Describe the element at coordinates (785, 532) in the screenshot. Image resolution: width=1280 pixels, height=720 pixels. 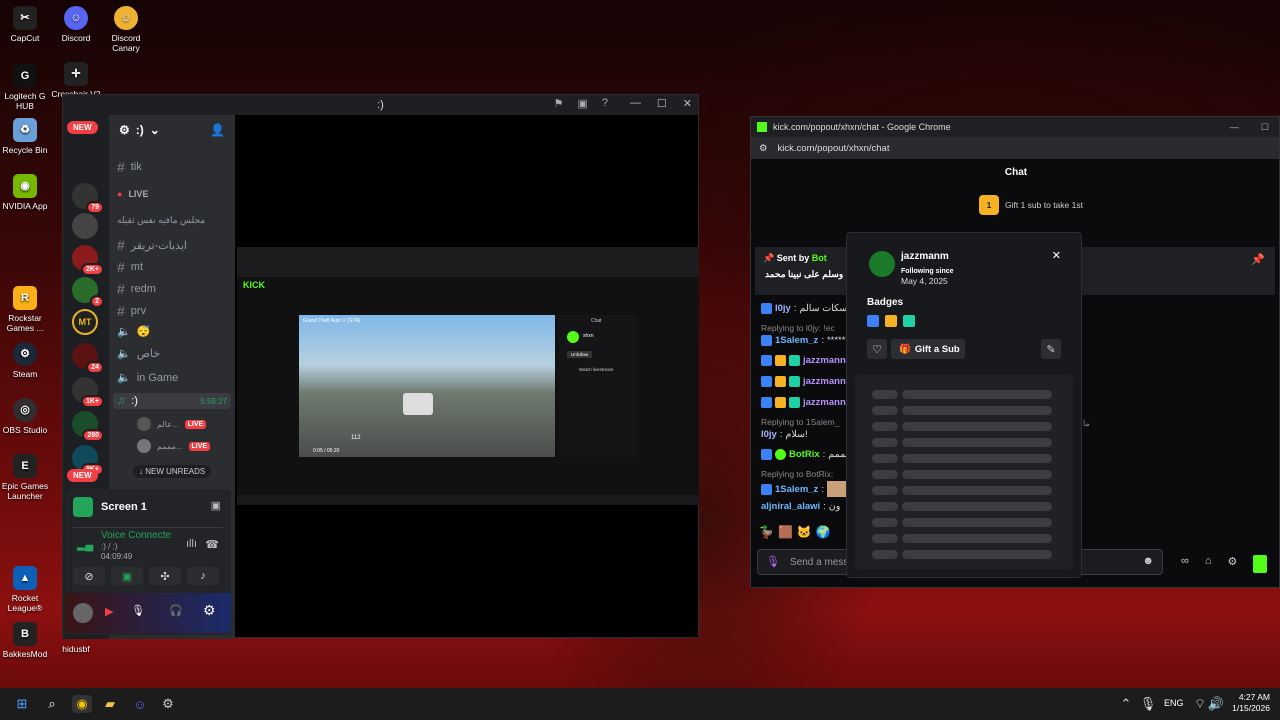
I see `emote-icon: 🟫` at that location.